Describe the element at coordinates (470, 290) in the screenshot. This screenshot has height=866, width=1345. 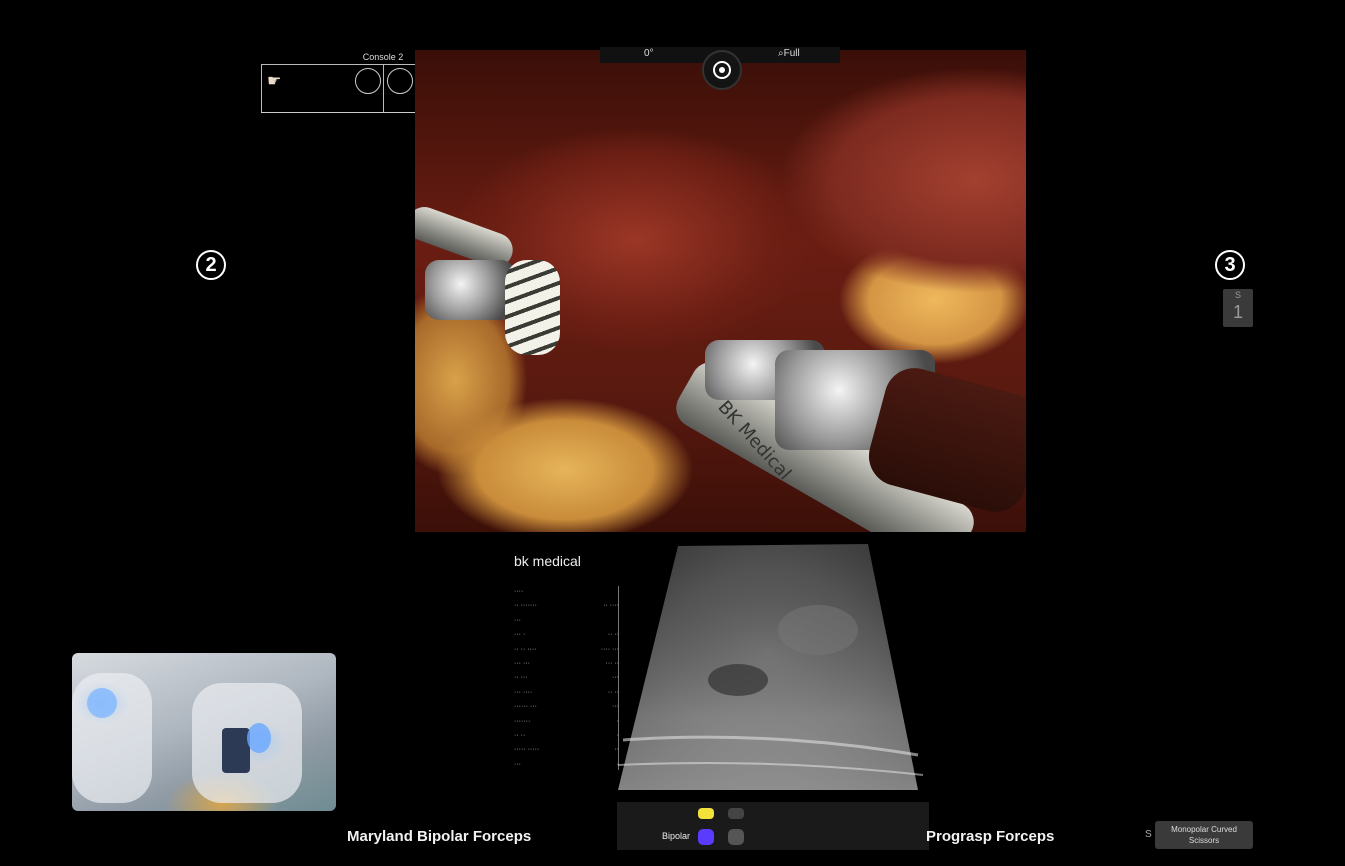
I see `maryland-forceps-tip` at that location.